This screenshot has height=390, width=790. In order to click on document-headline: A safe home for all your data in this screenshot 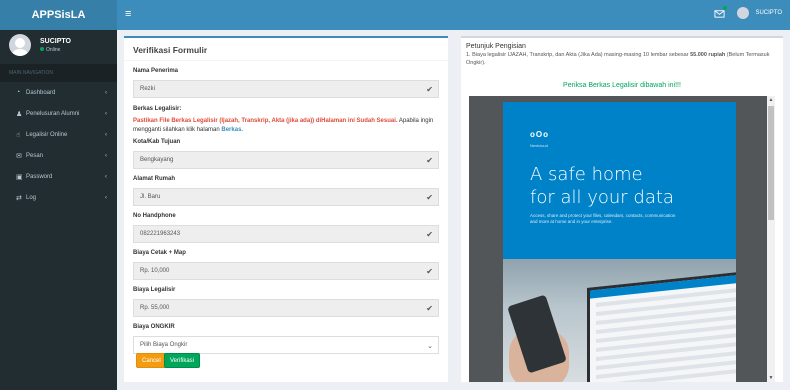, I will do `click(602, 186)`.